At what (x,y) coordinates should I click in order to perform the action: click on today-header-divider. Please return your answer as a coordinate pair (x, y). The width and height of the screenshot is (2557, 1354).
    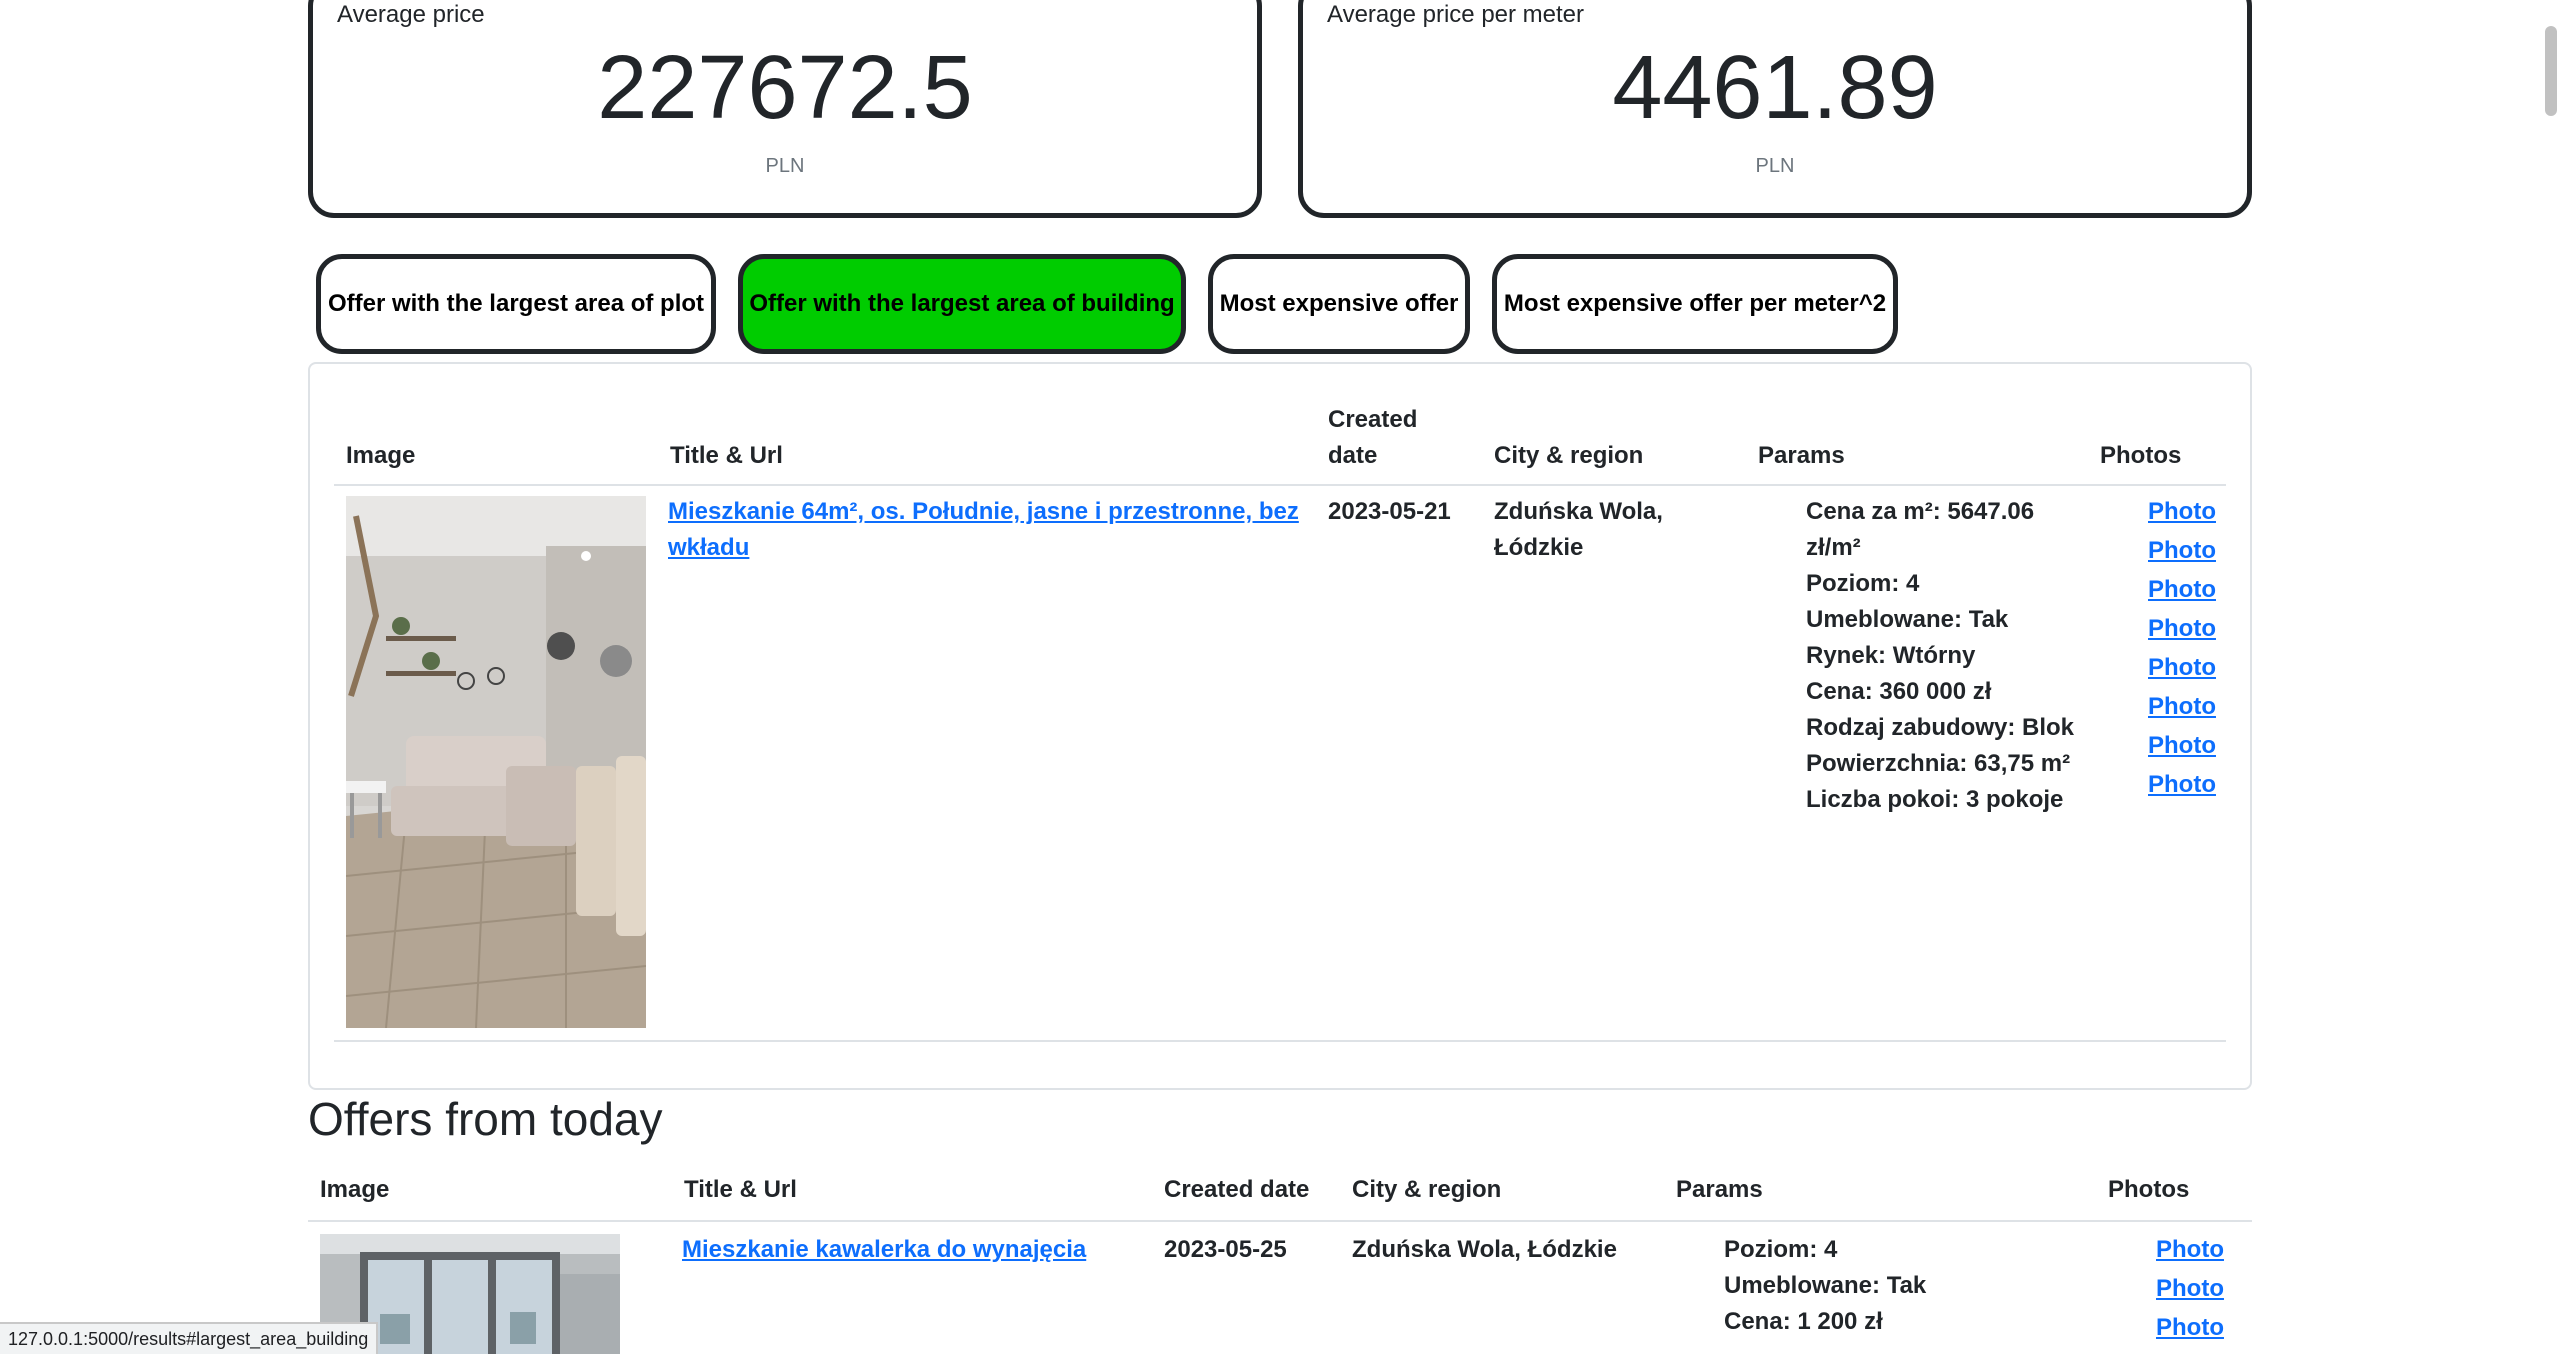
    Looking at the image, I should click on (1280, 1221).